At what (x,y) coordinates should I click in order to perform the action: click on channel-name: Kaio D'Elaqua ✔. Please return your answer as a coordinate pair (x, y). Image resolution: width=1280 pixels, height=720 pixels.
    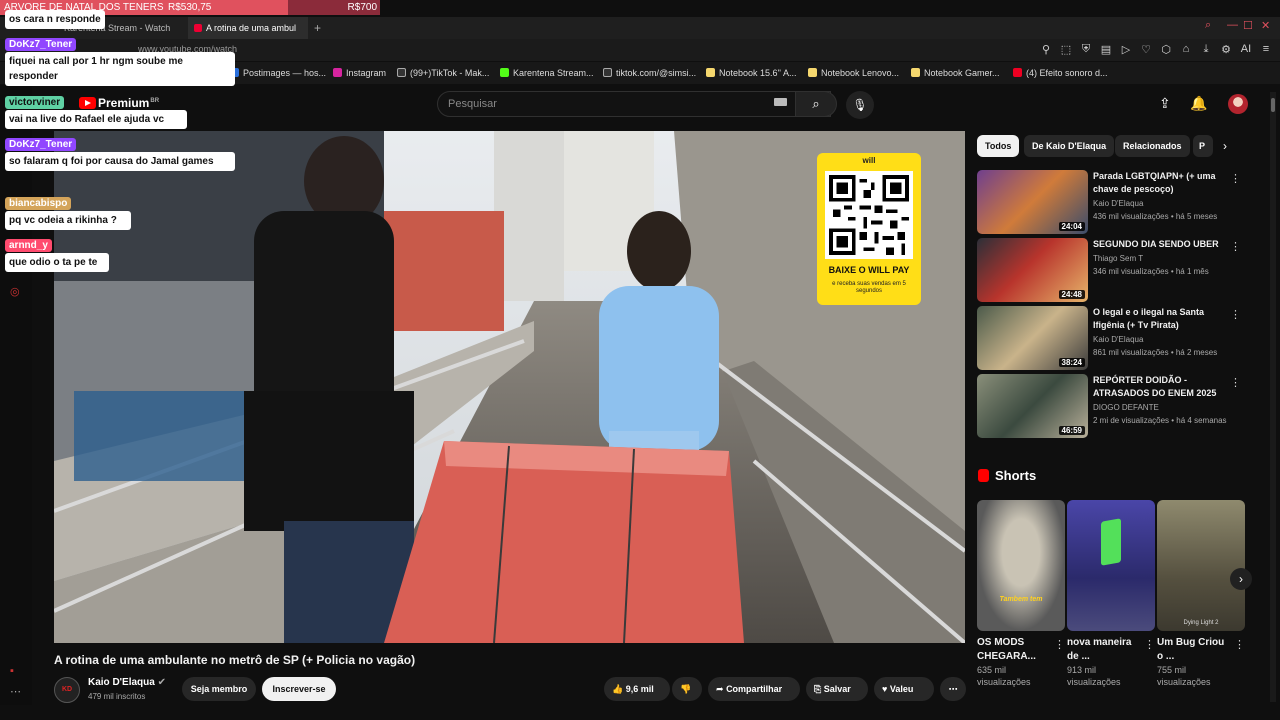
    Looking at the image, I should click on (127, 682).